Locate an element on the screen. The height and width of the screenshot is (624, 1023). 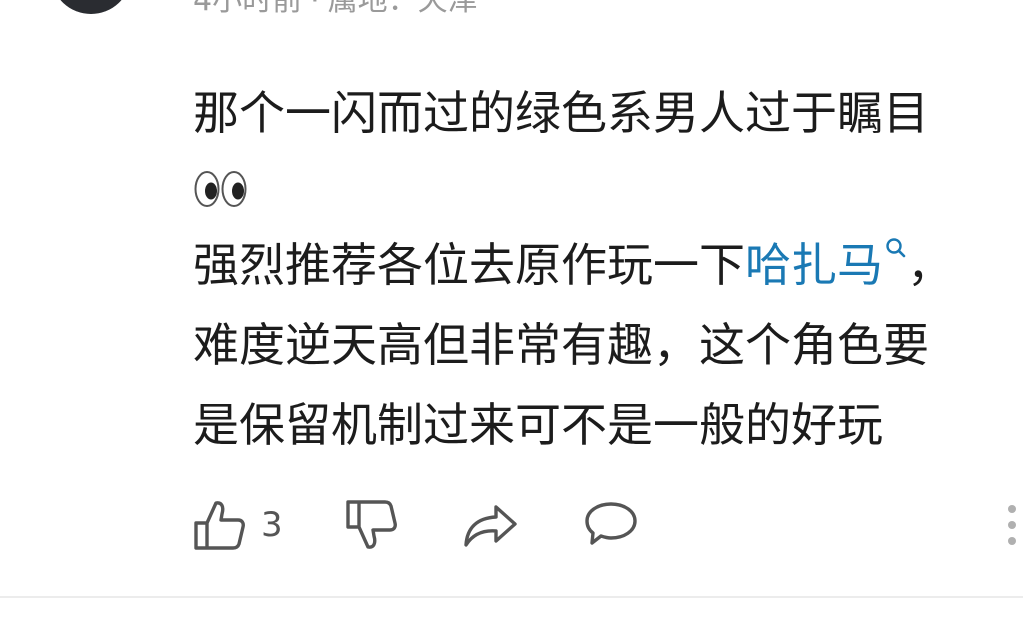
comment-line-3: 难度逆天高但非常有趣，这个角色要 is located at coordinates (561, 345).